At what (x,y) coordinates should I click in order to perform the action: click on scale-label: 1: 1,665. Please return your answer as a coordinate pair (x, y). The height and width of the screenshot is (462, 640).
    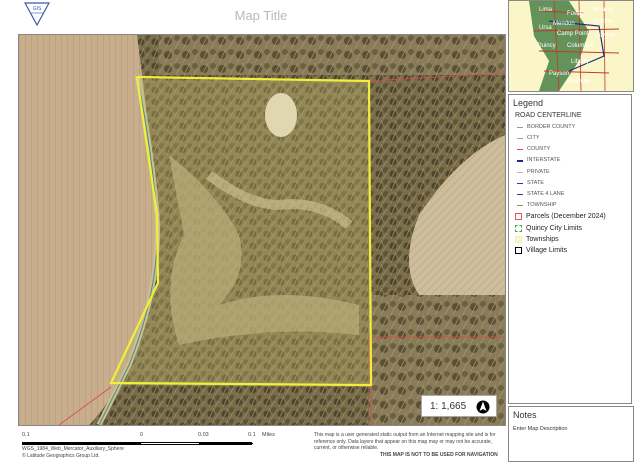
    Looking at the image, I should click on (448, 406).